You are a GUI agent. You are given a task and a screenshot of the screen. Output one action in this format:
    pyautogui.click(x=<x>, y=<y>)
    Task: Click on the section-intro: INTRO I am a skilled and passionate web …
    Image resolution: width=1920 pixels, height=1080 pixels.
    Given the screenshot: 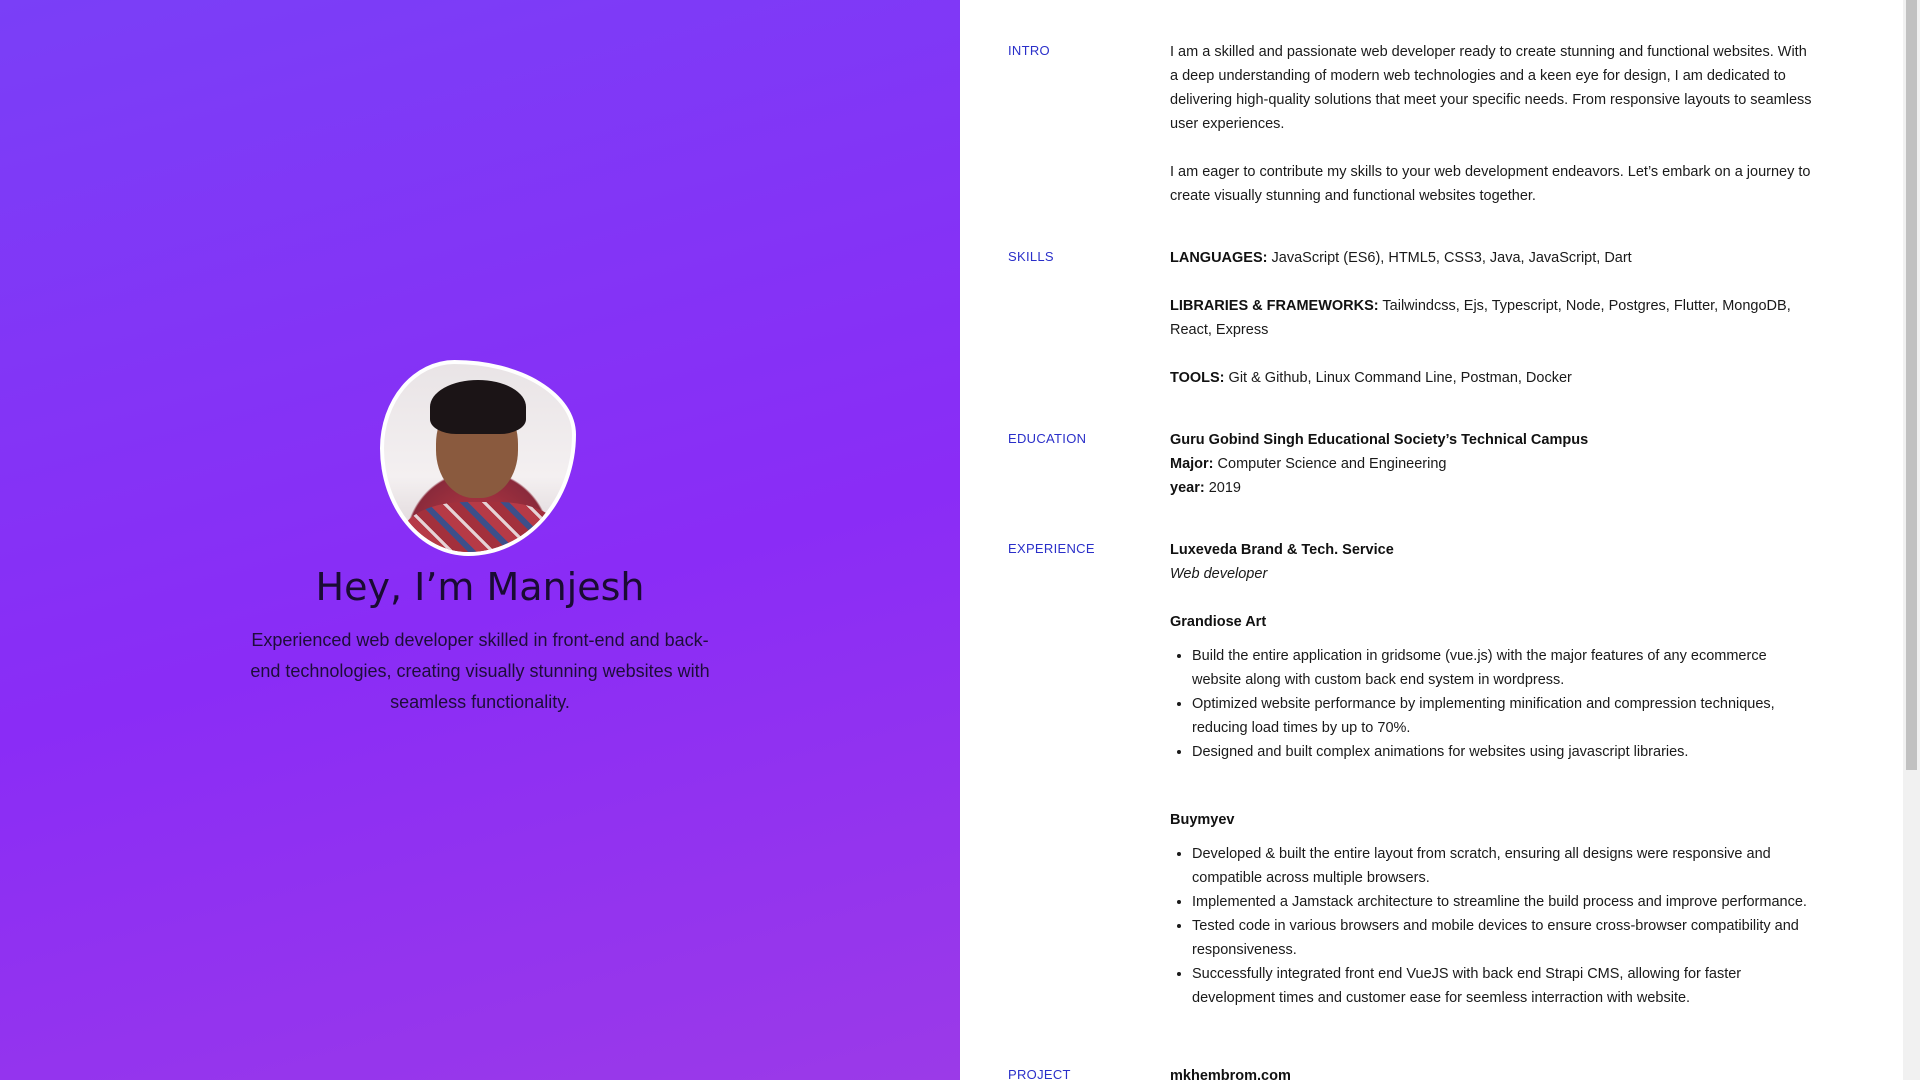 What is the action you would take?
    pyautogui.click(x=1413, y=124)
    